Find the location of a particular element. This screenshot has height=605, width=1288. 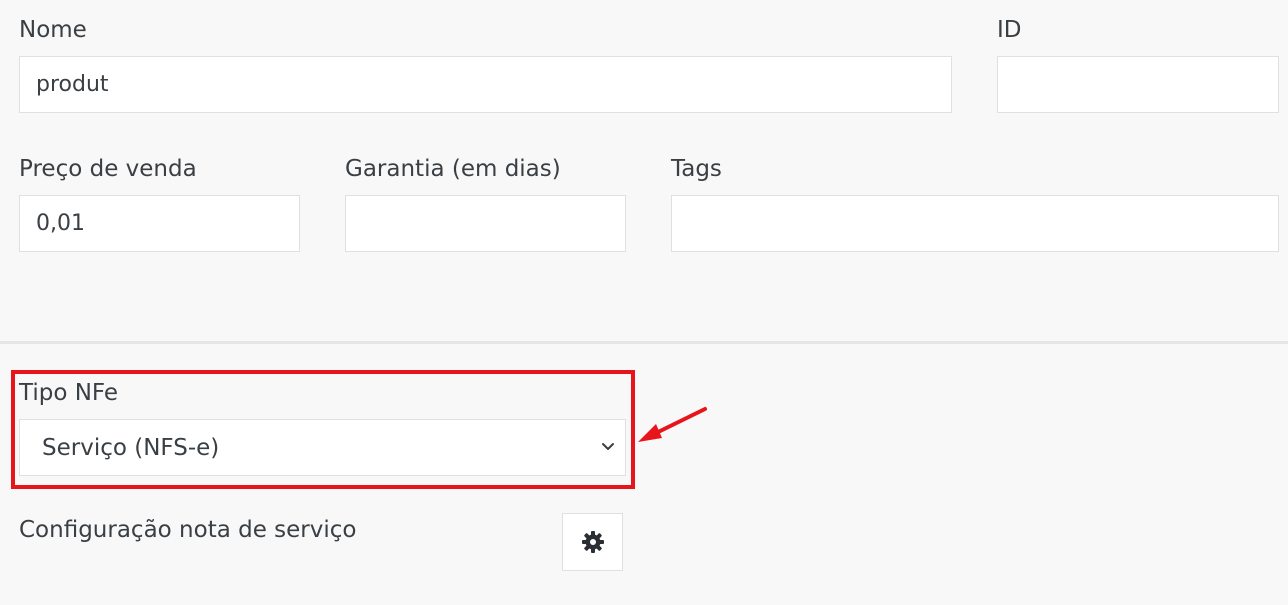

nome-input-value: produt is located at coordinates (72, 84).